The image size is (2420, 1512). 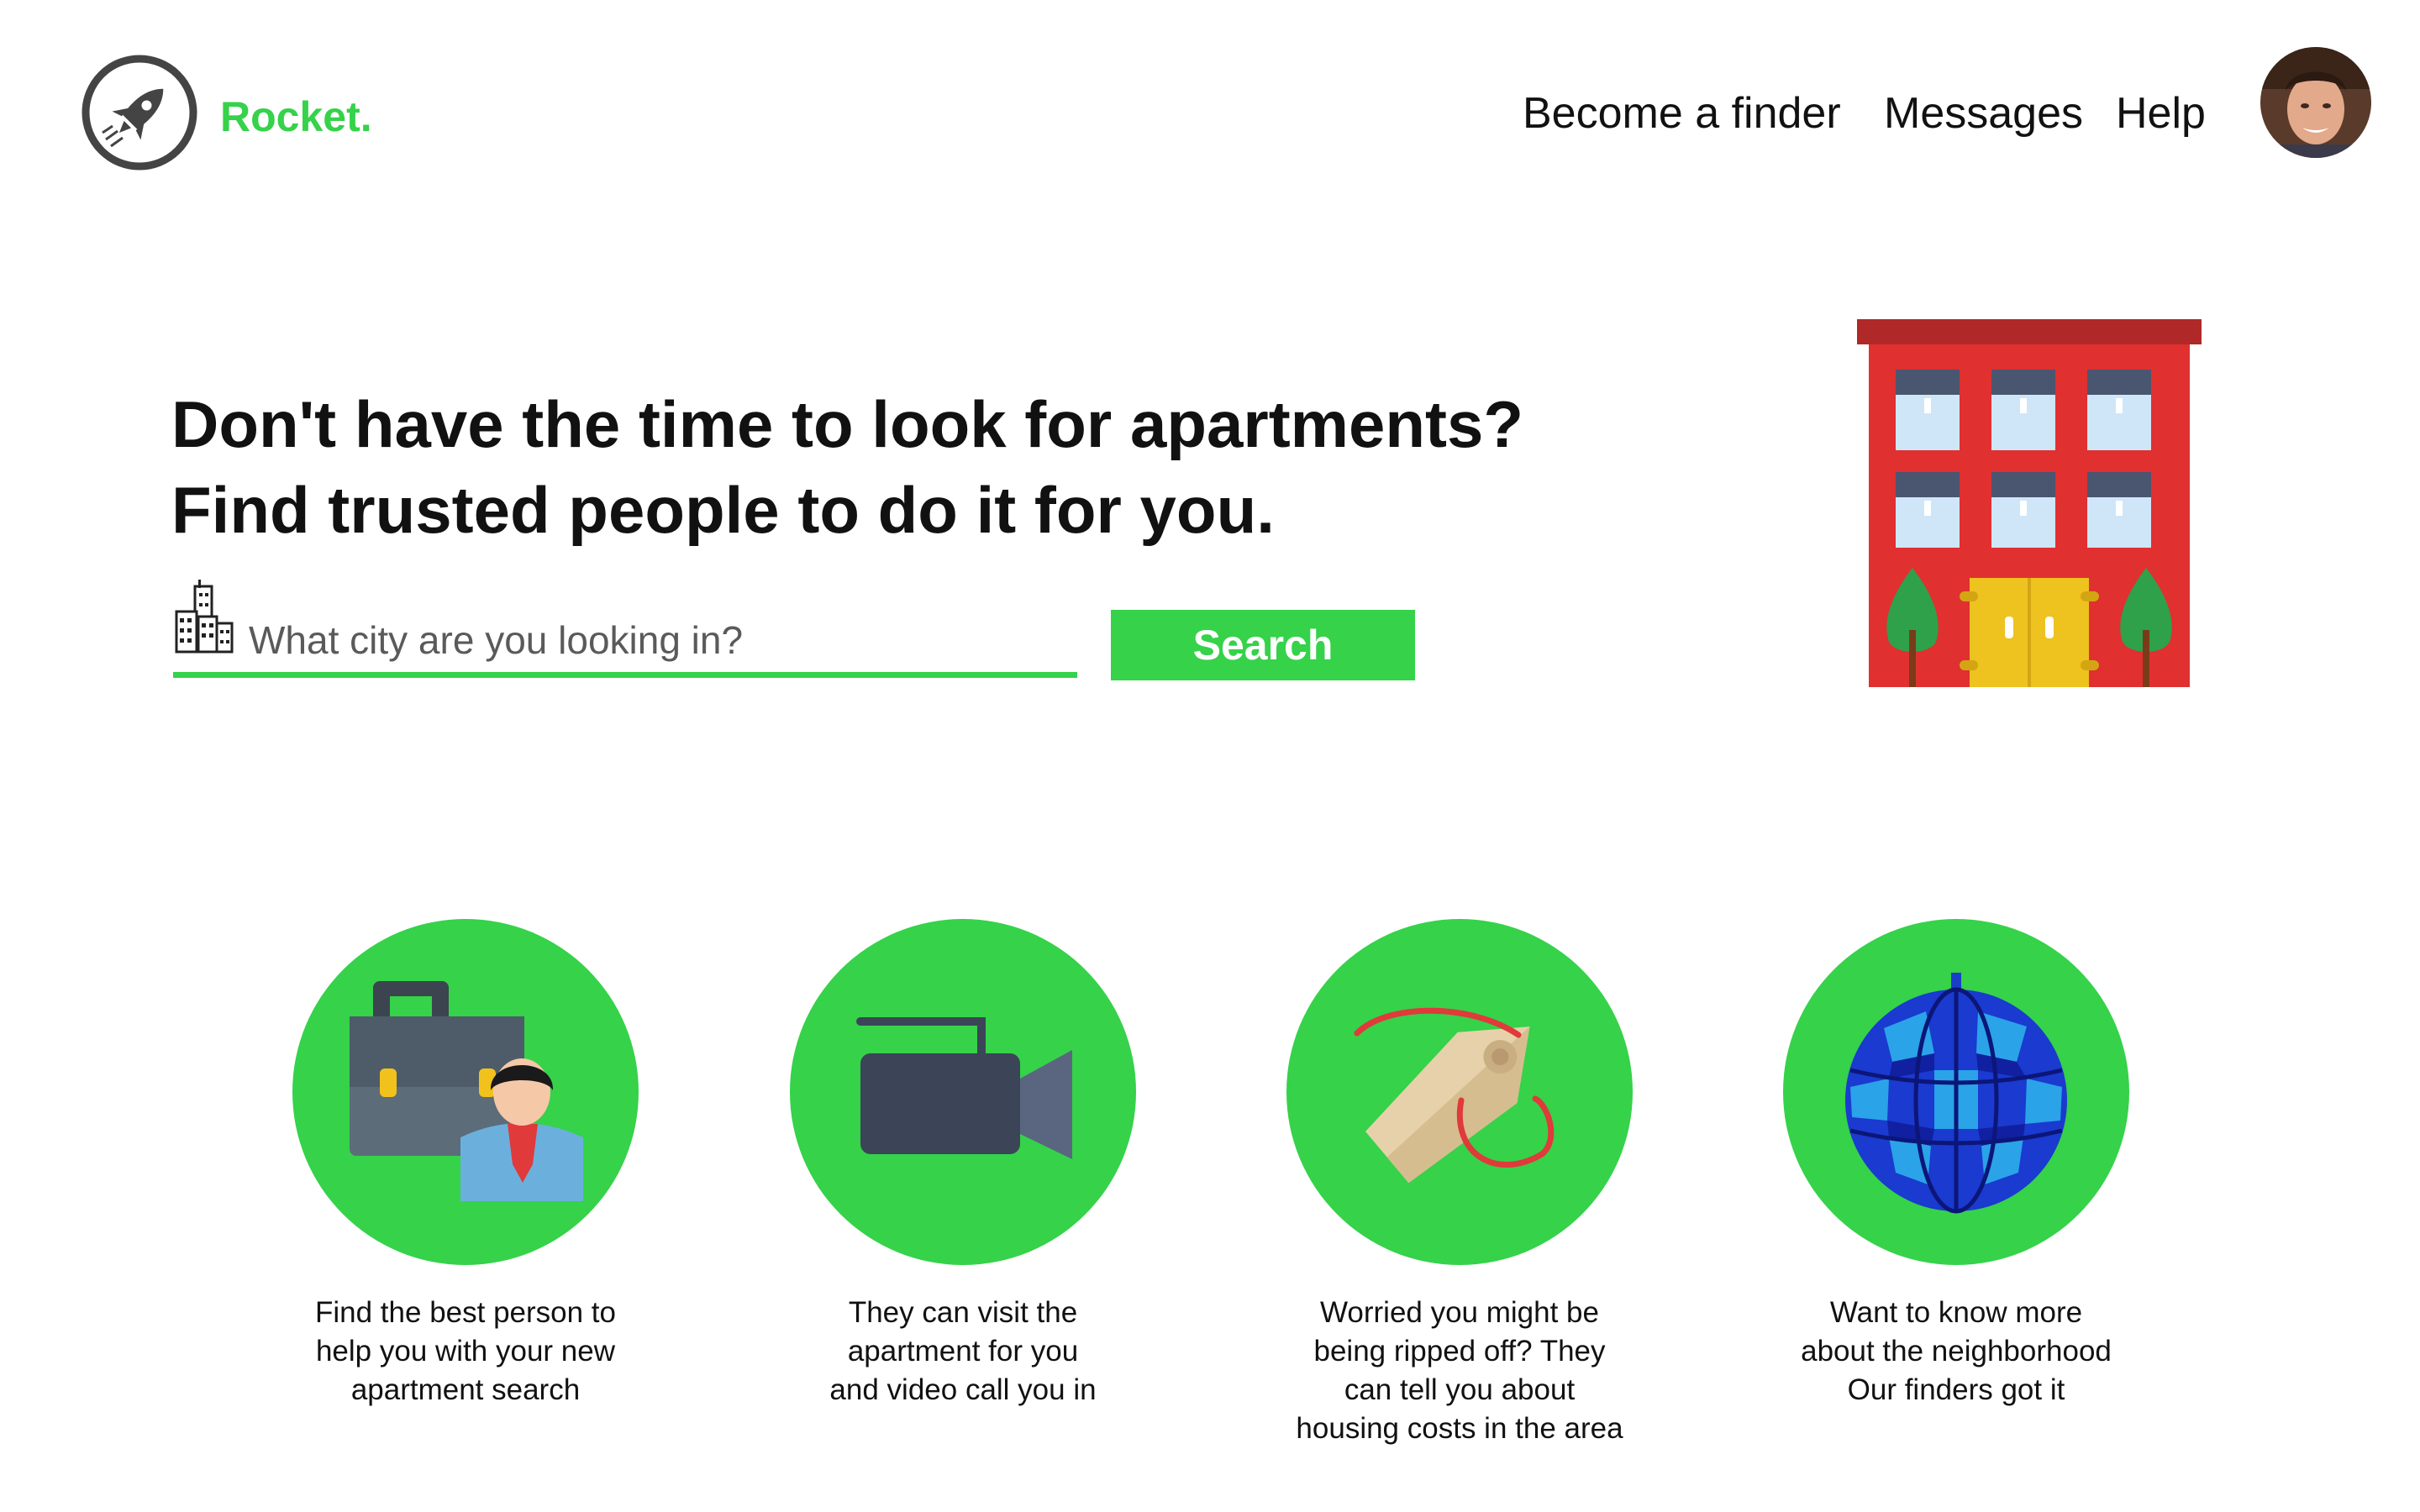 What do you see at coordinates (465, 1092) in the screenshot?
I see `briefcase-person-icon` at bounding box center [465, 1092].